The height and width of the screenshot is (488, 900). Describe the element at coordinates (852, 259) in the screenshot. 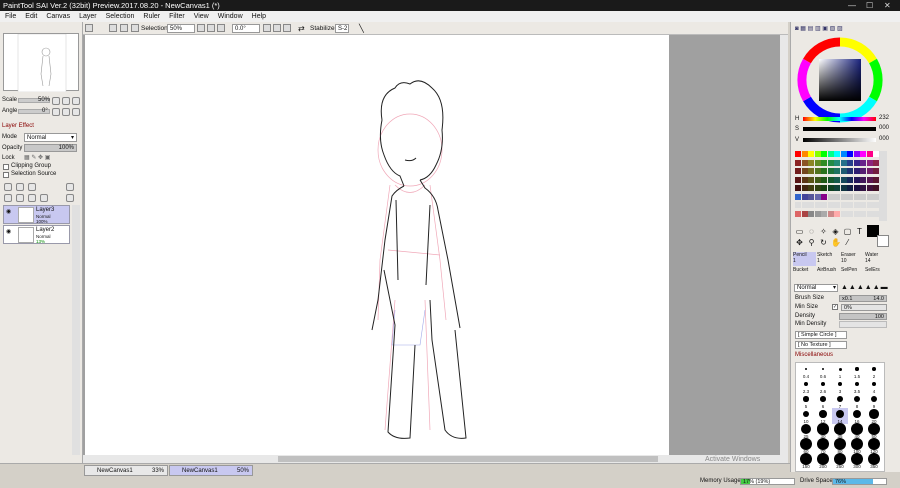

I see `brush-tool-eraser: Eraser 10` at that location.